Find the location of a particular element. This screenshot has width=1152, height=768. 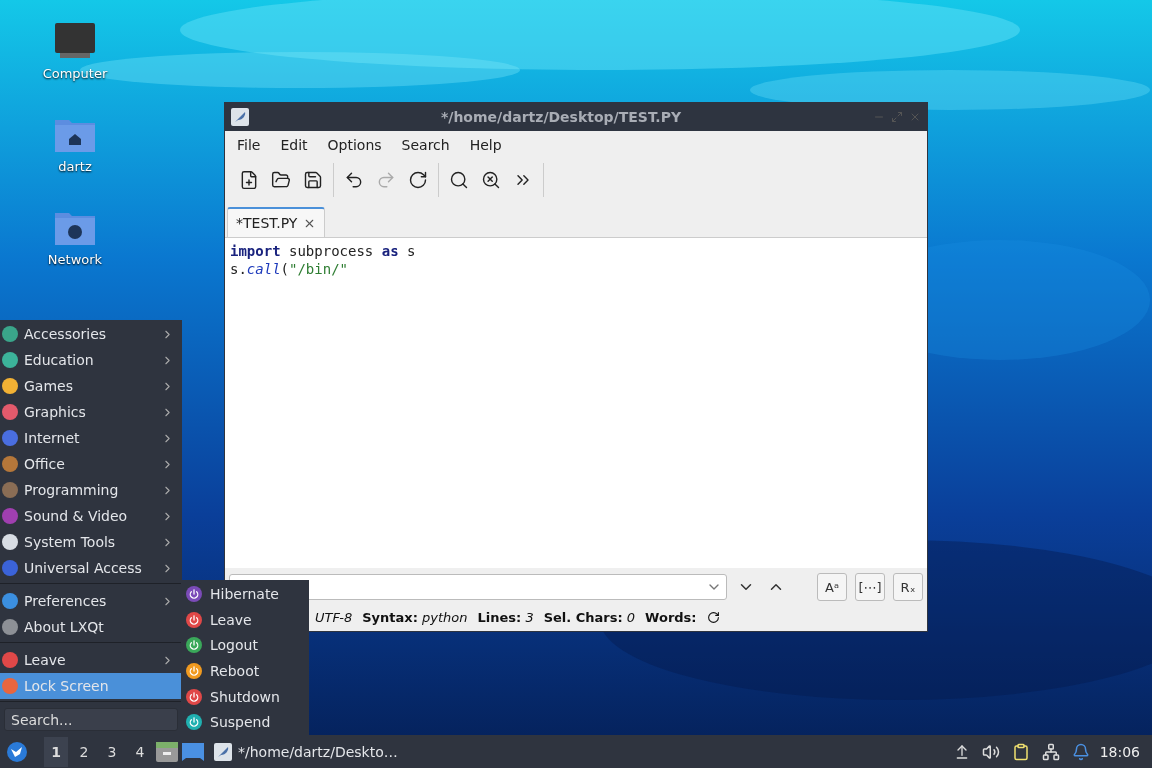

refresh-icon is located at coordinates (713, 617).